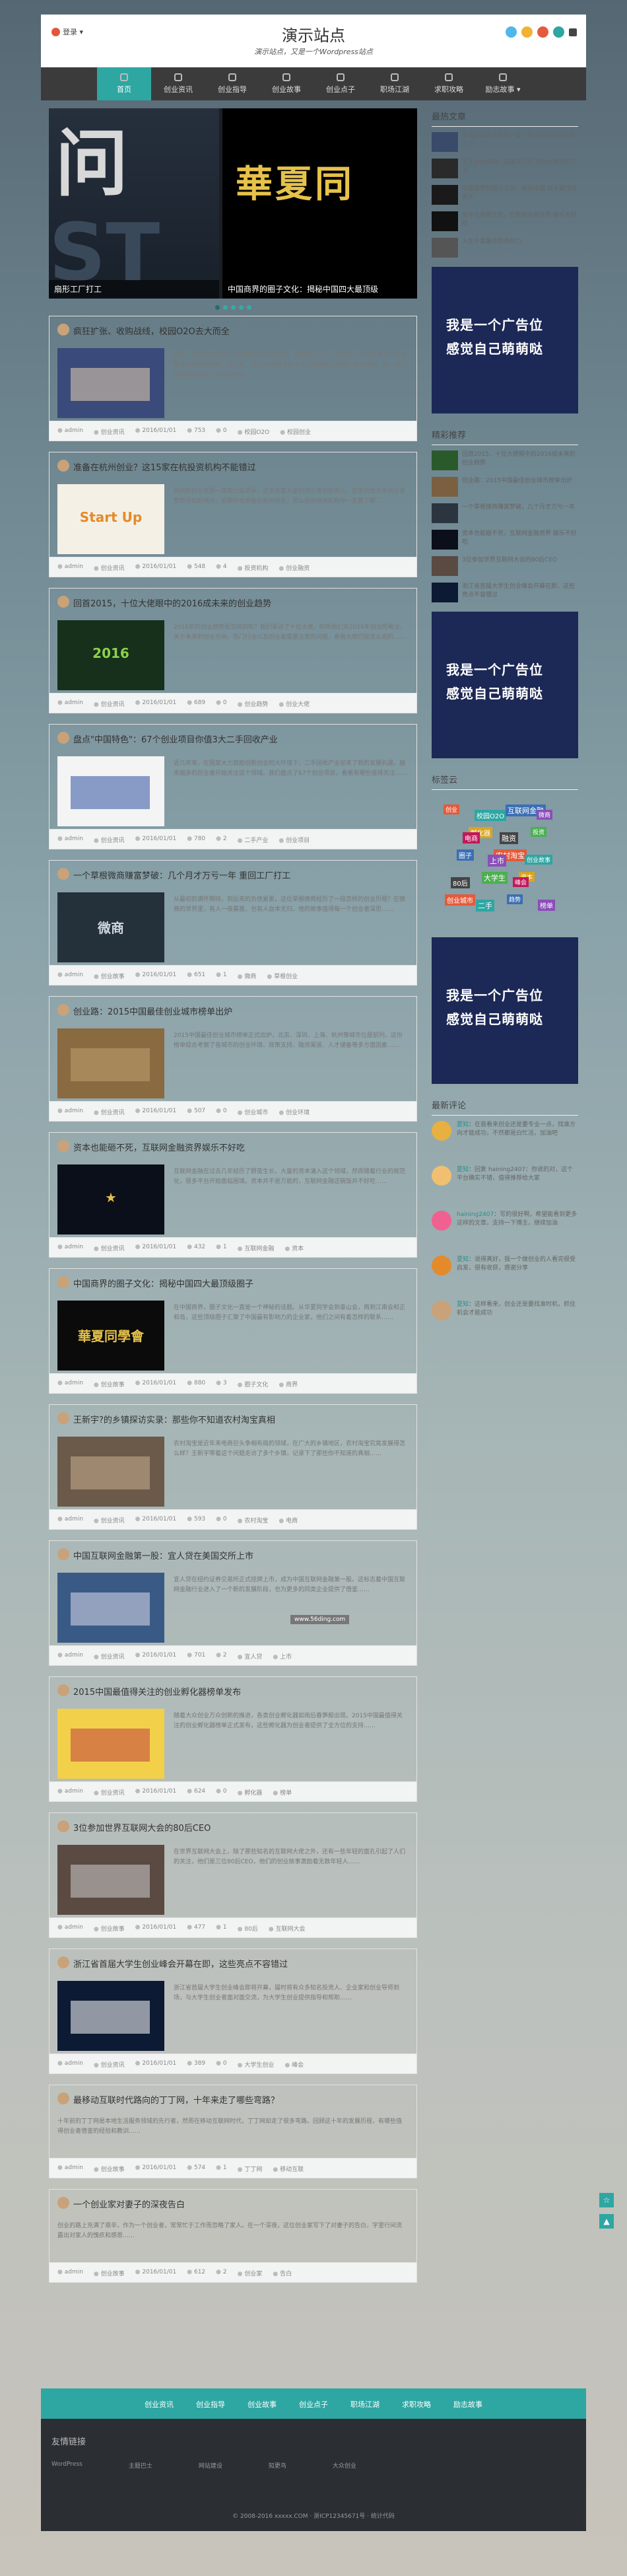  Describe the element at coordinates (341, 83) in the screenshot. I see `nav-item-ideas: 创业点子` at that location.